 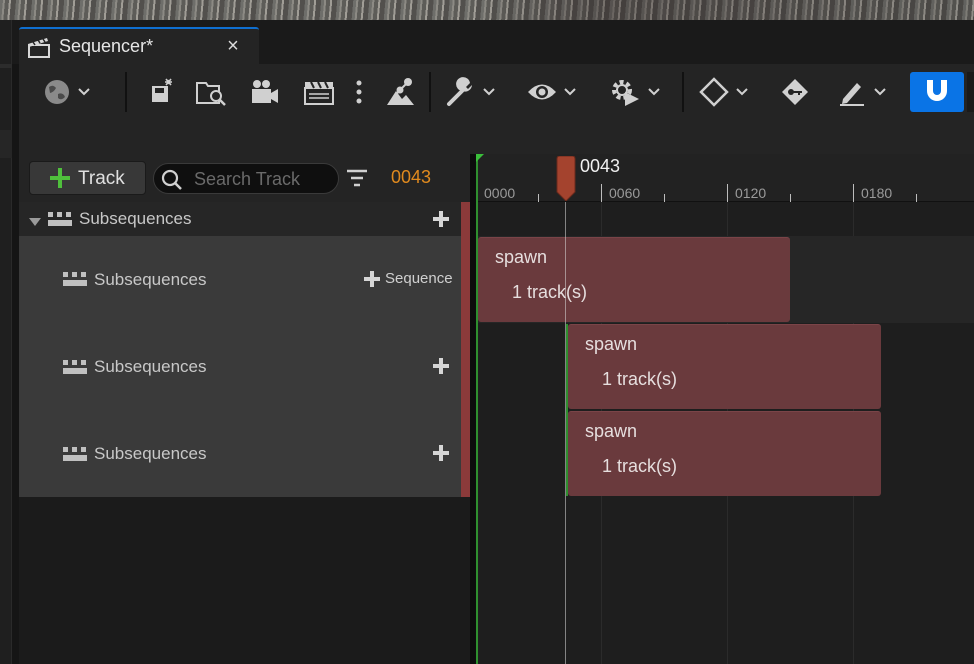 What do you see at coordinates (400, 92) in the screenshot?
I see `hierarchy-button` at bounding box center [400, 92].